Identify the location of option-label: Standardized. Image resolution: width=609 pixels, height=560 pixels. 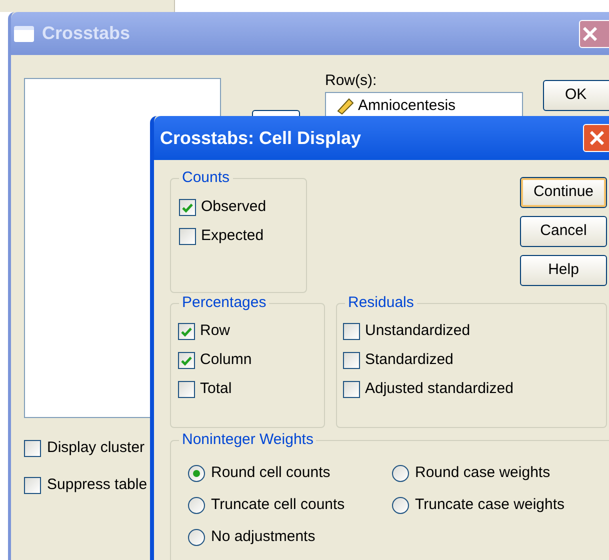
(409, 360).